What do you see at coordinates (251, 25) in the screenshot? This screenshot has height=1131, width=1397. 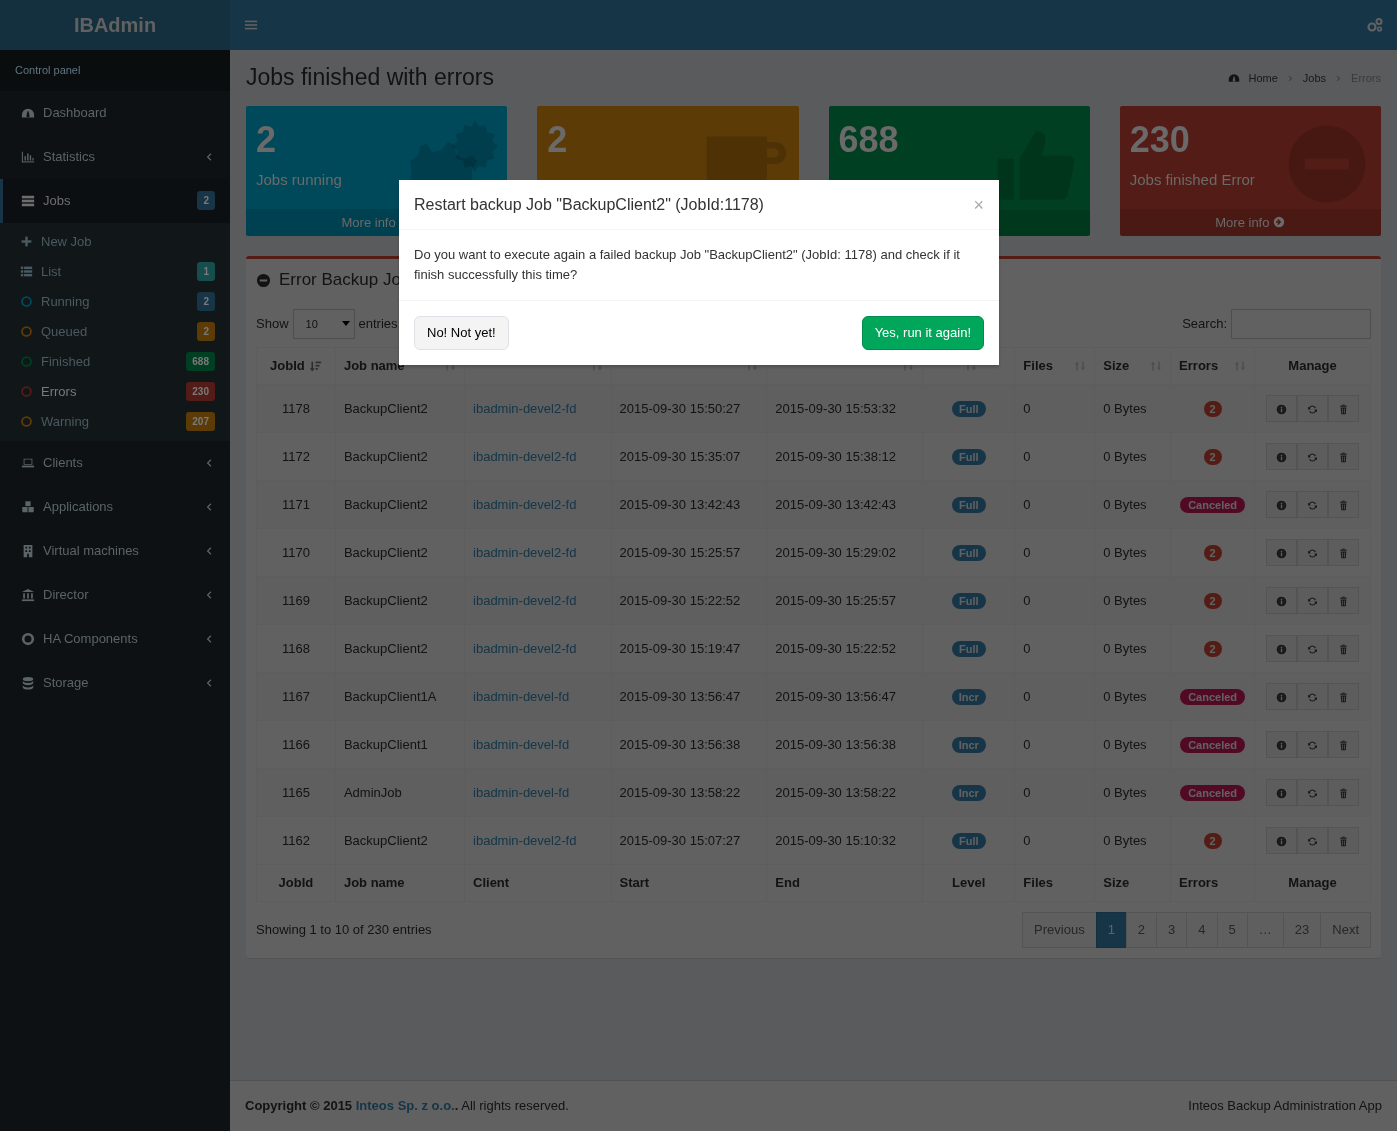 I see `menu-icon` at bounding box center [251, 25].